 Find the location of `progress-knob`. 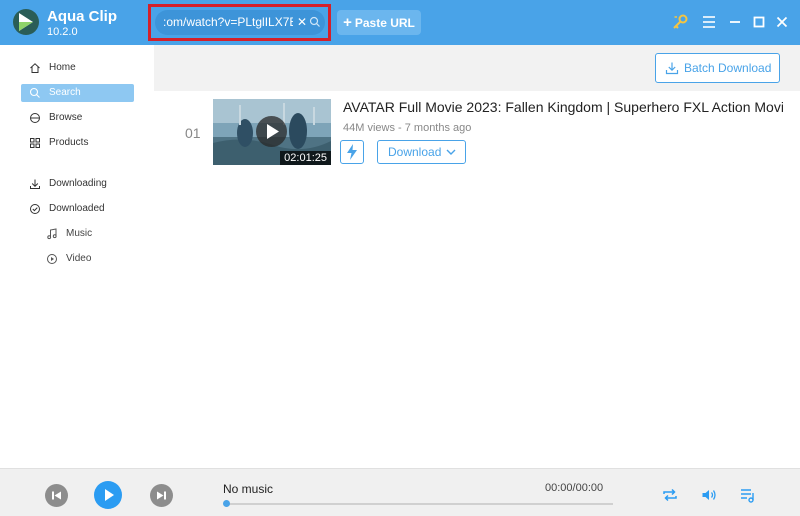

progress-knob is located at coordinates (226, 503).